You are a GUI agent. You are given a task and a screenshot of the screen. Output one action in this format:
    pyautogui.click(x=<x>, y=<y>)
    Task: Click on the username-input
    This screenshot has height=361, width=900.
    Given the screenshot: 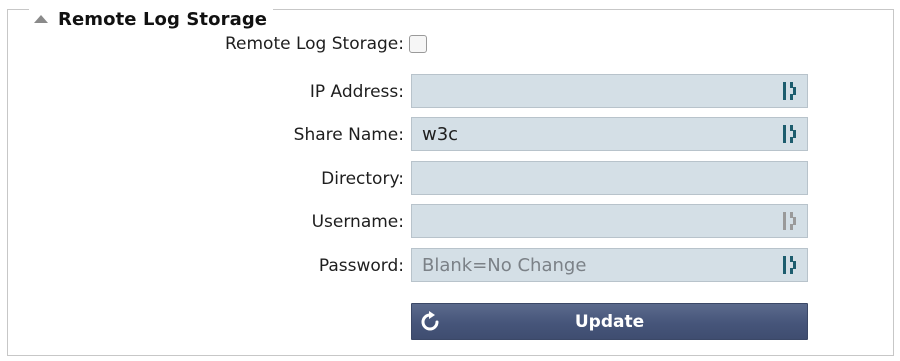 What is the action you would take?
    pyautogui.click(x=609, y=221)
    